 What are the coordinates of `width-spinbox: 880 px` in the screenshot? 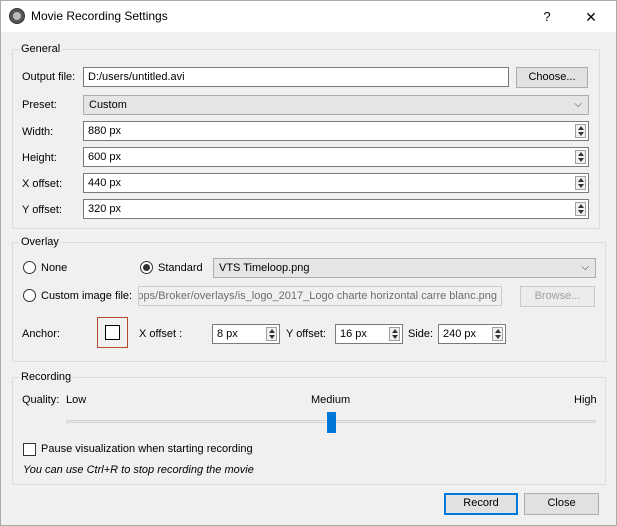 It's located at (336, 131).